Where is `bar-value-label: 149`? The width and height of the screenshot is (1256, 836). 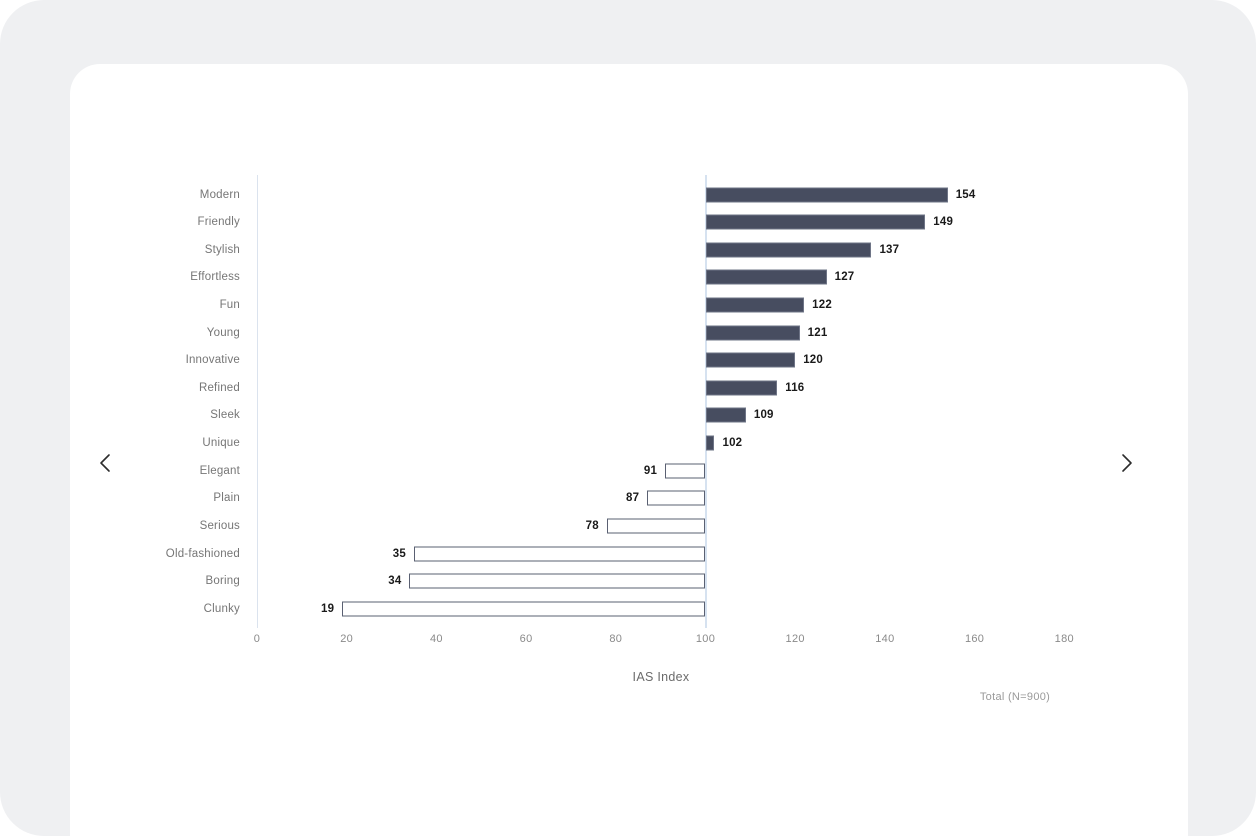
bar-value-label: 149 is located at coordinates (943, 222).